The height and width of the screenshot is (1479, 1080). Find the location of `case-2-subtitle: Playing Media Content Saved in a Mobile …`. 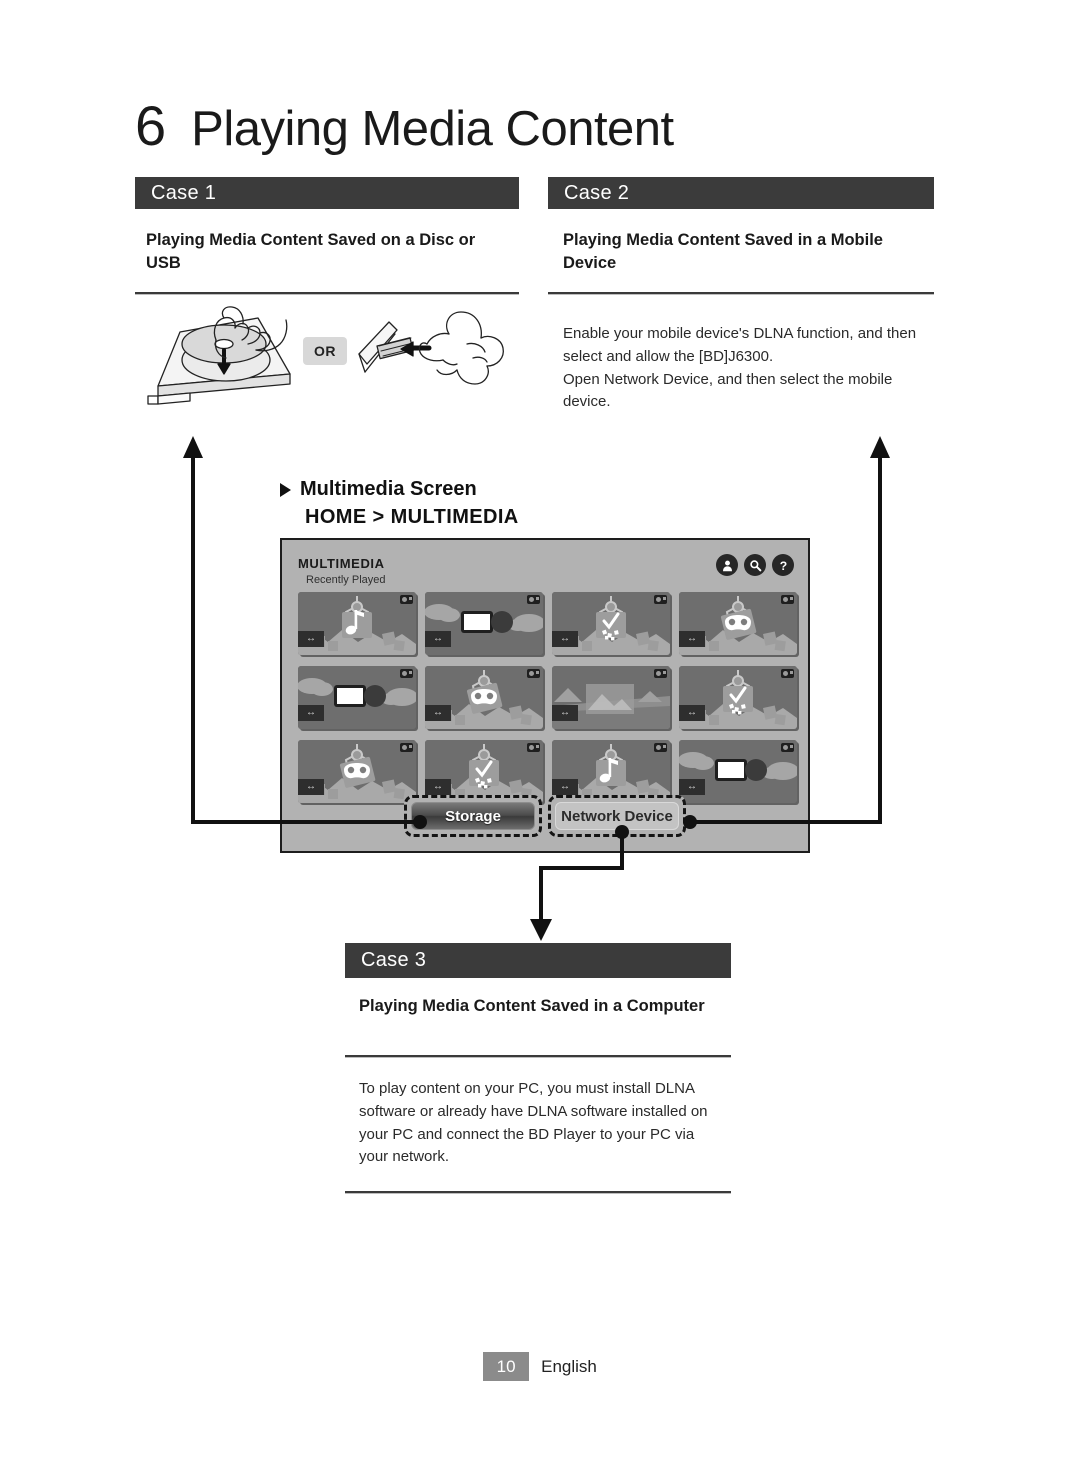

case-2-subtitle: Playing Media Content Saved in a Mobile … is located at coordinates (723, 252).